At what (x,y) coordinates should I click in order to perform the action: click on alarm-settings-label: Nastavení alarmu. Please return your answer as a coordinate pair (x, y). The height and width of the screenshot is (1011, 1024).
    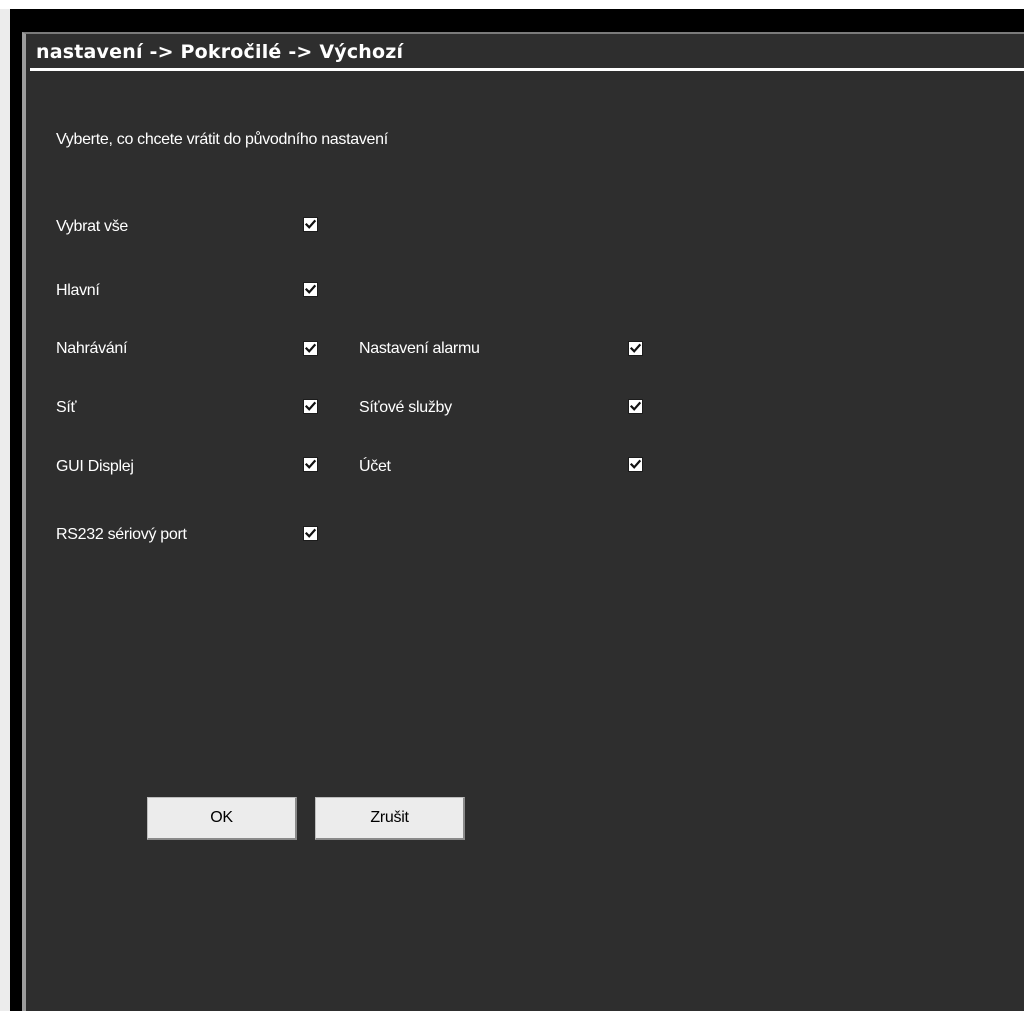
    Looking at the image, I should click on (419, 348).